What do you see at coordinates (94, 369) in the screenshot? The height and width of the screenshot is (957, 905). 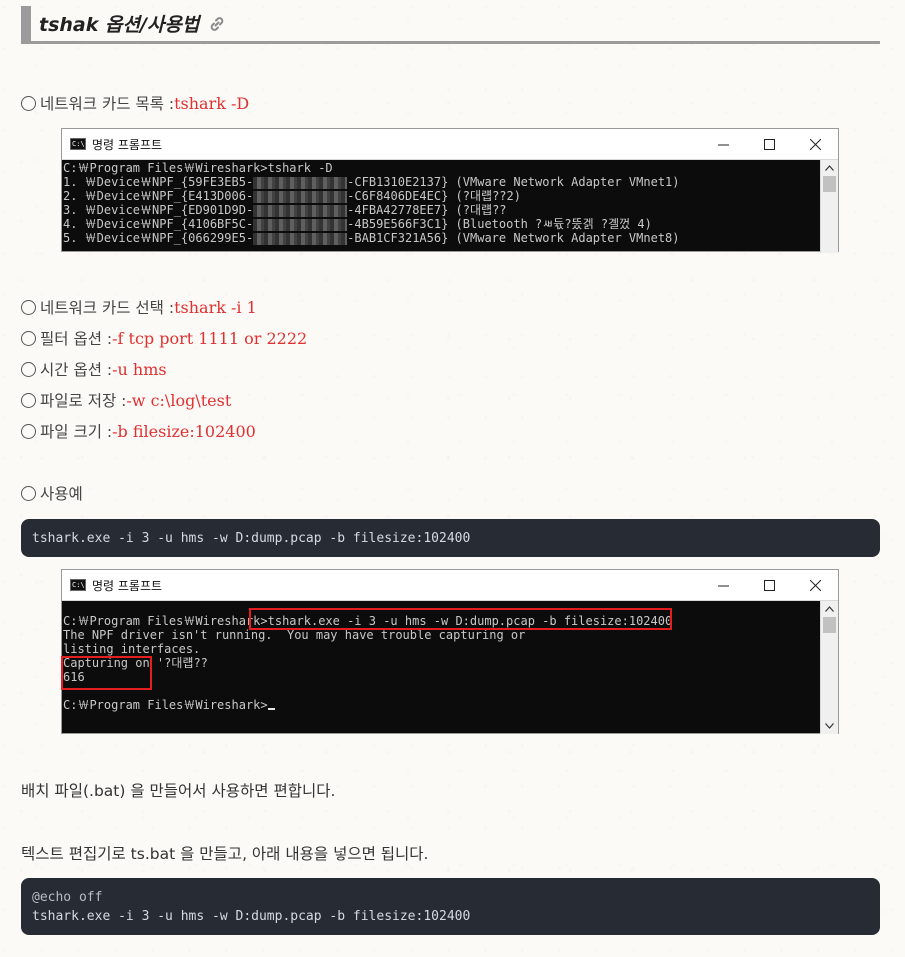 I see `list-item-time: 시간 옵션 : -u hms` at bounding box center [94, 369].